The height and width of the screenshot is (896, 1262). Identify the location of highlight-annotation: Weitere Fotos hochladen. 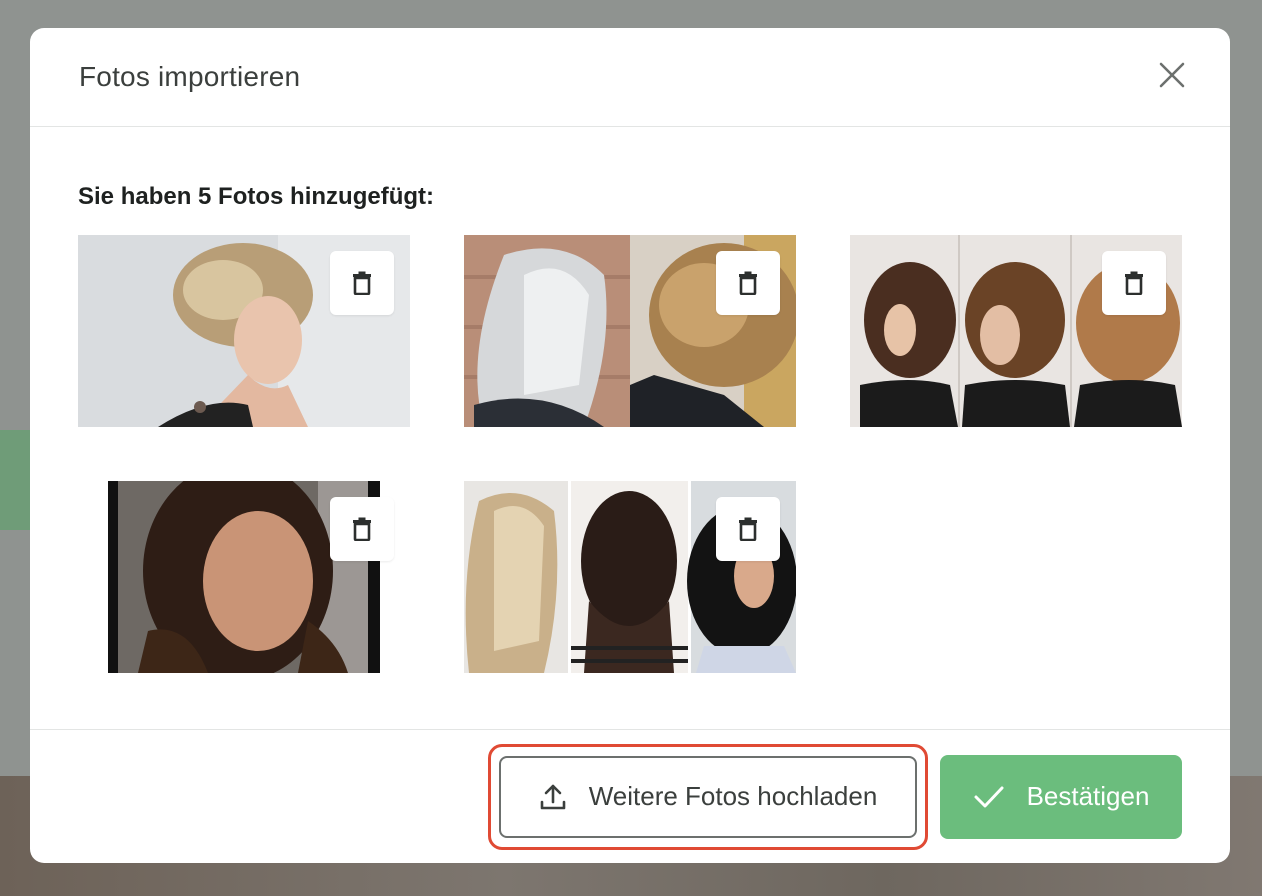
(708, 796).